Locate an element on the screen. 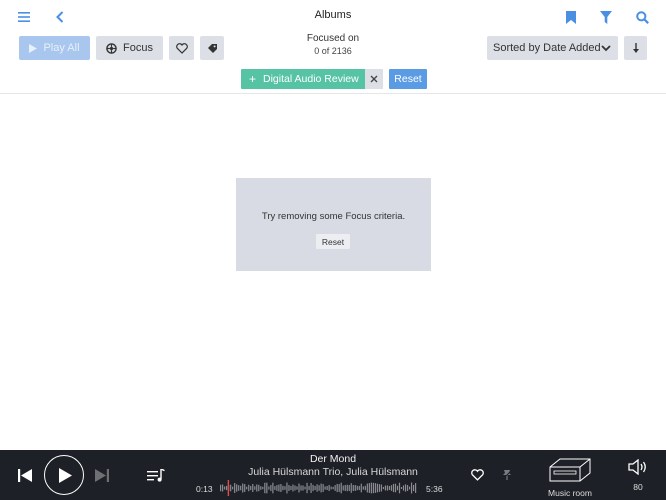 This screenshot has height=500, width=666. empty-state-message: Try removing some Focus criteria. is located at coordinates (333, 216).